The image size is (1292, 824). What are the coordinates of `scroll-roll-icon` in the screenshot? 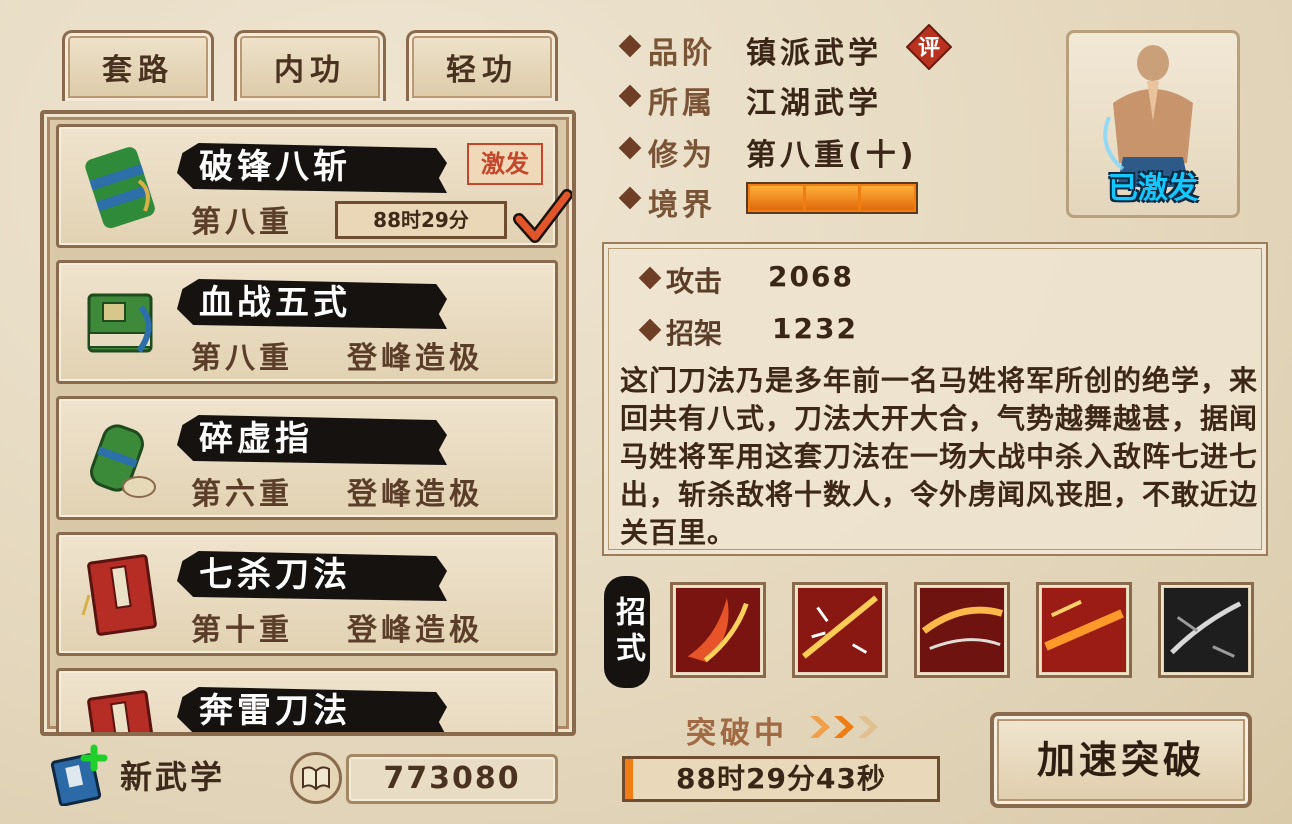 It's located at (123, 461).